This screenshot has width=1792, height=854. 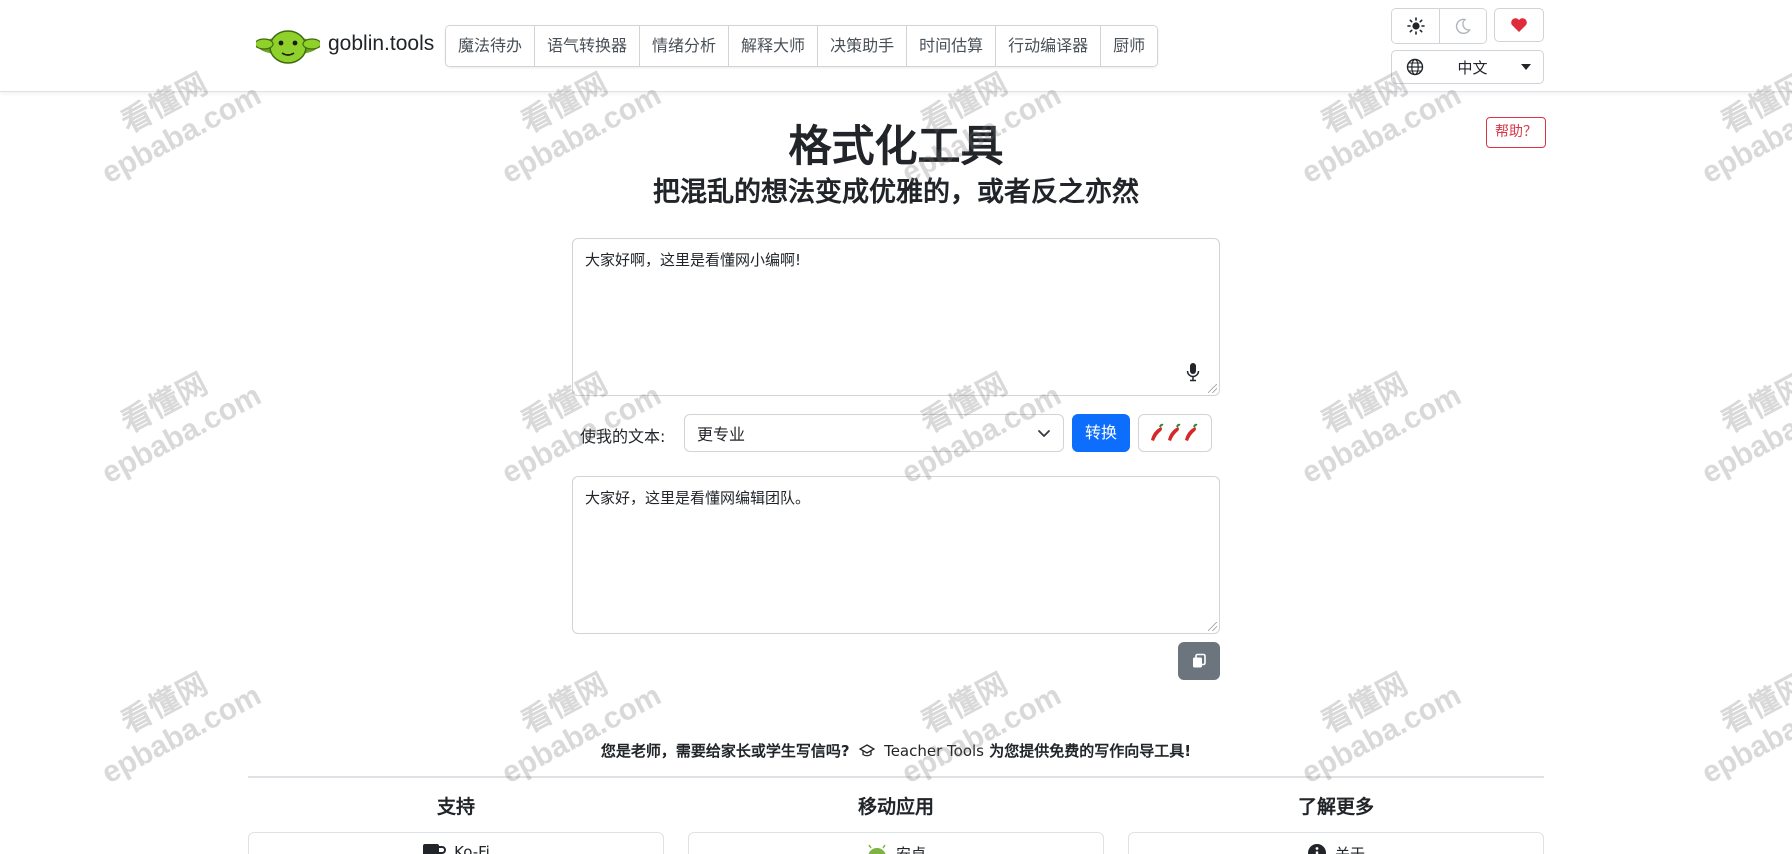 What do you see at coordinates (1101, 433) in the screenshot?
I see `convert-button: 转换` at bounding box center [1101, 433].